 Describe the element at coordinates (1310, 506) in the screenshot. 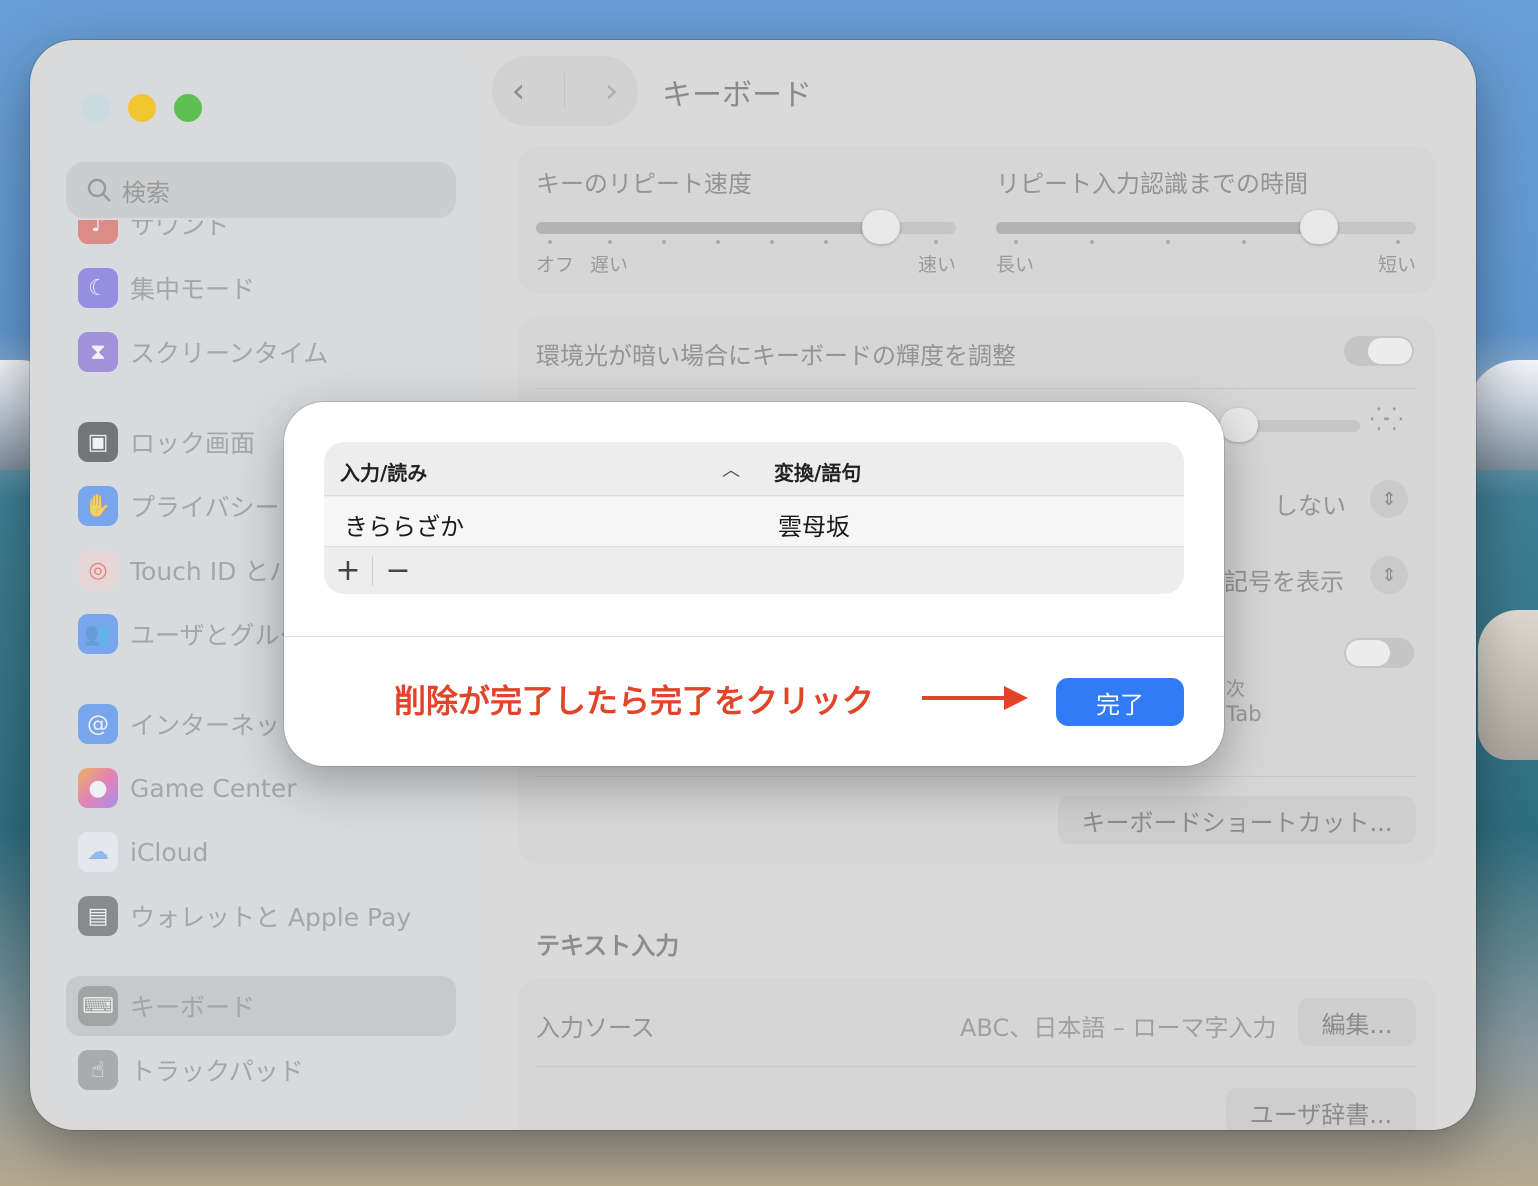

I see `shinai-value: しない` at that location.